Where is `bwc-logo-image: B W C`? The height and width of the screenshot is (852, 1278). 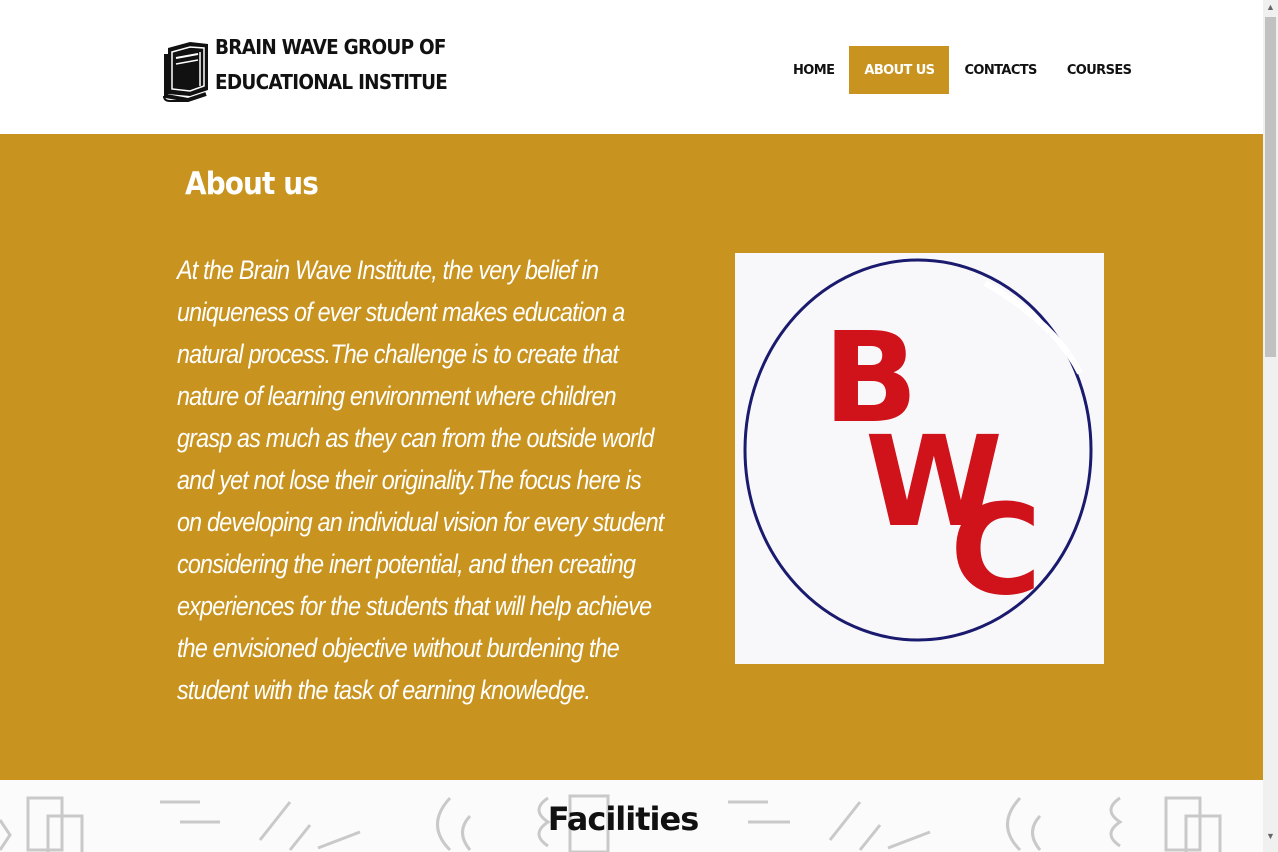 bwc-logo-image: B W C is located at coordinates (919, 458).